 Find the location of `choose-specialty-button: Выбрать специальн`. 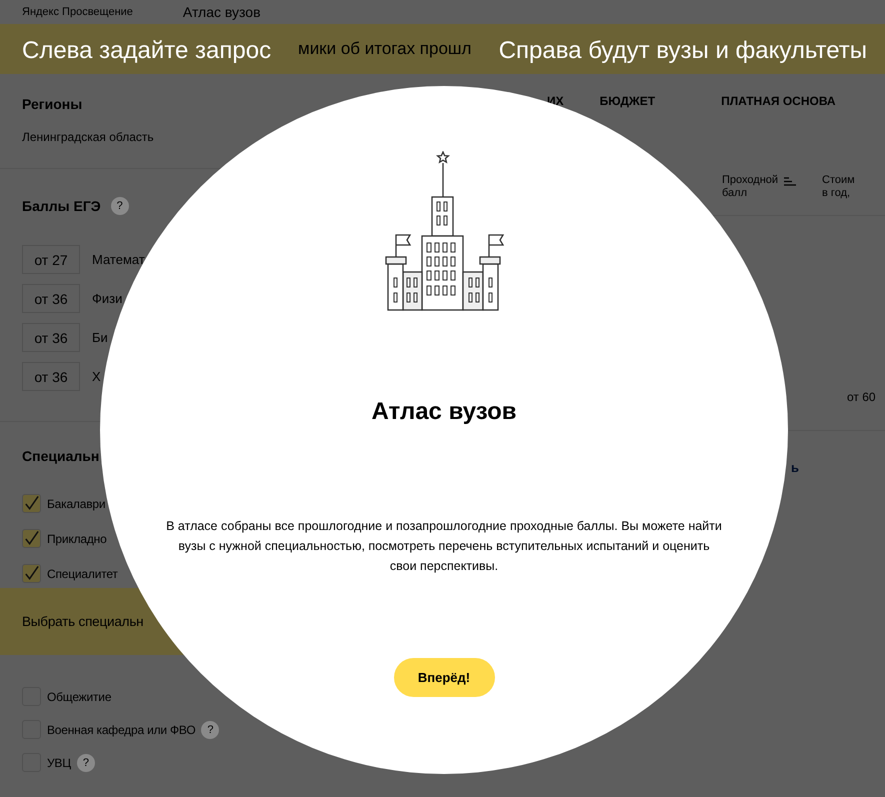

choose-specialty-button: Выбрать специальн is located at coordinates (83, 621).